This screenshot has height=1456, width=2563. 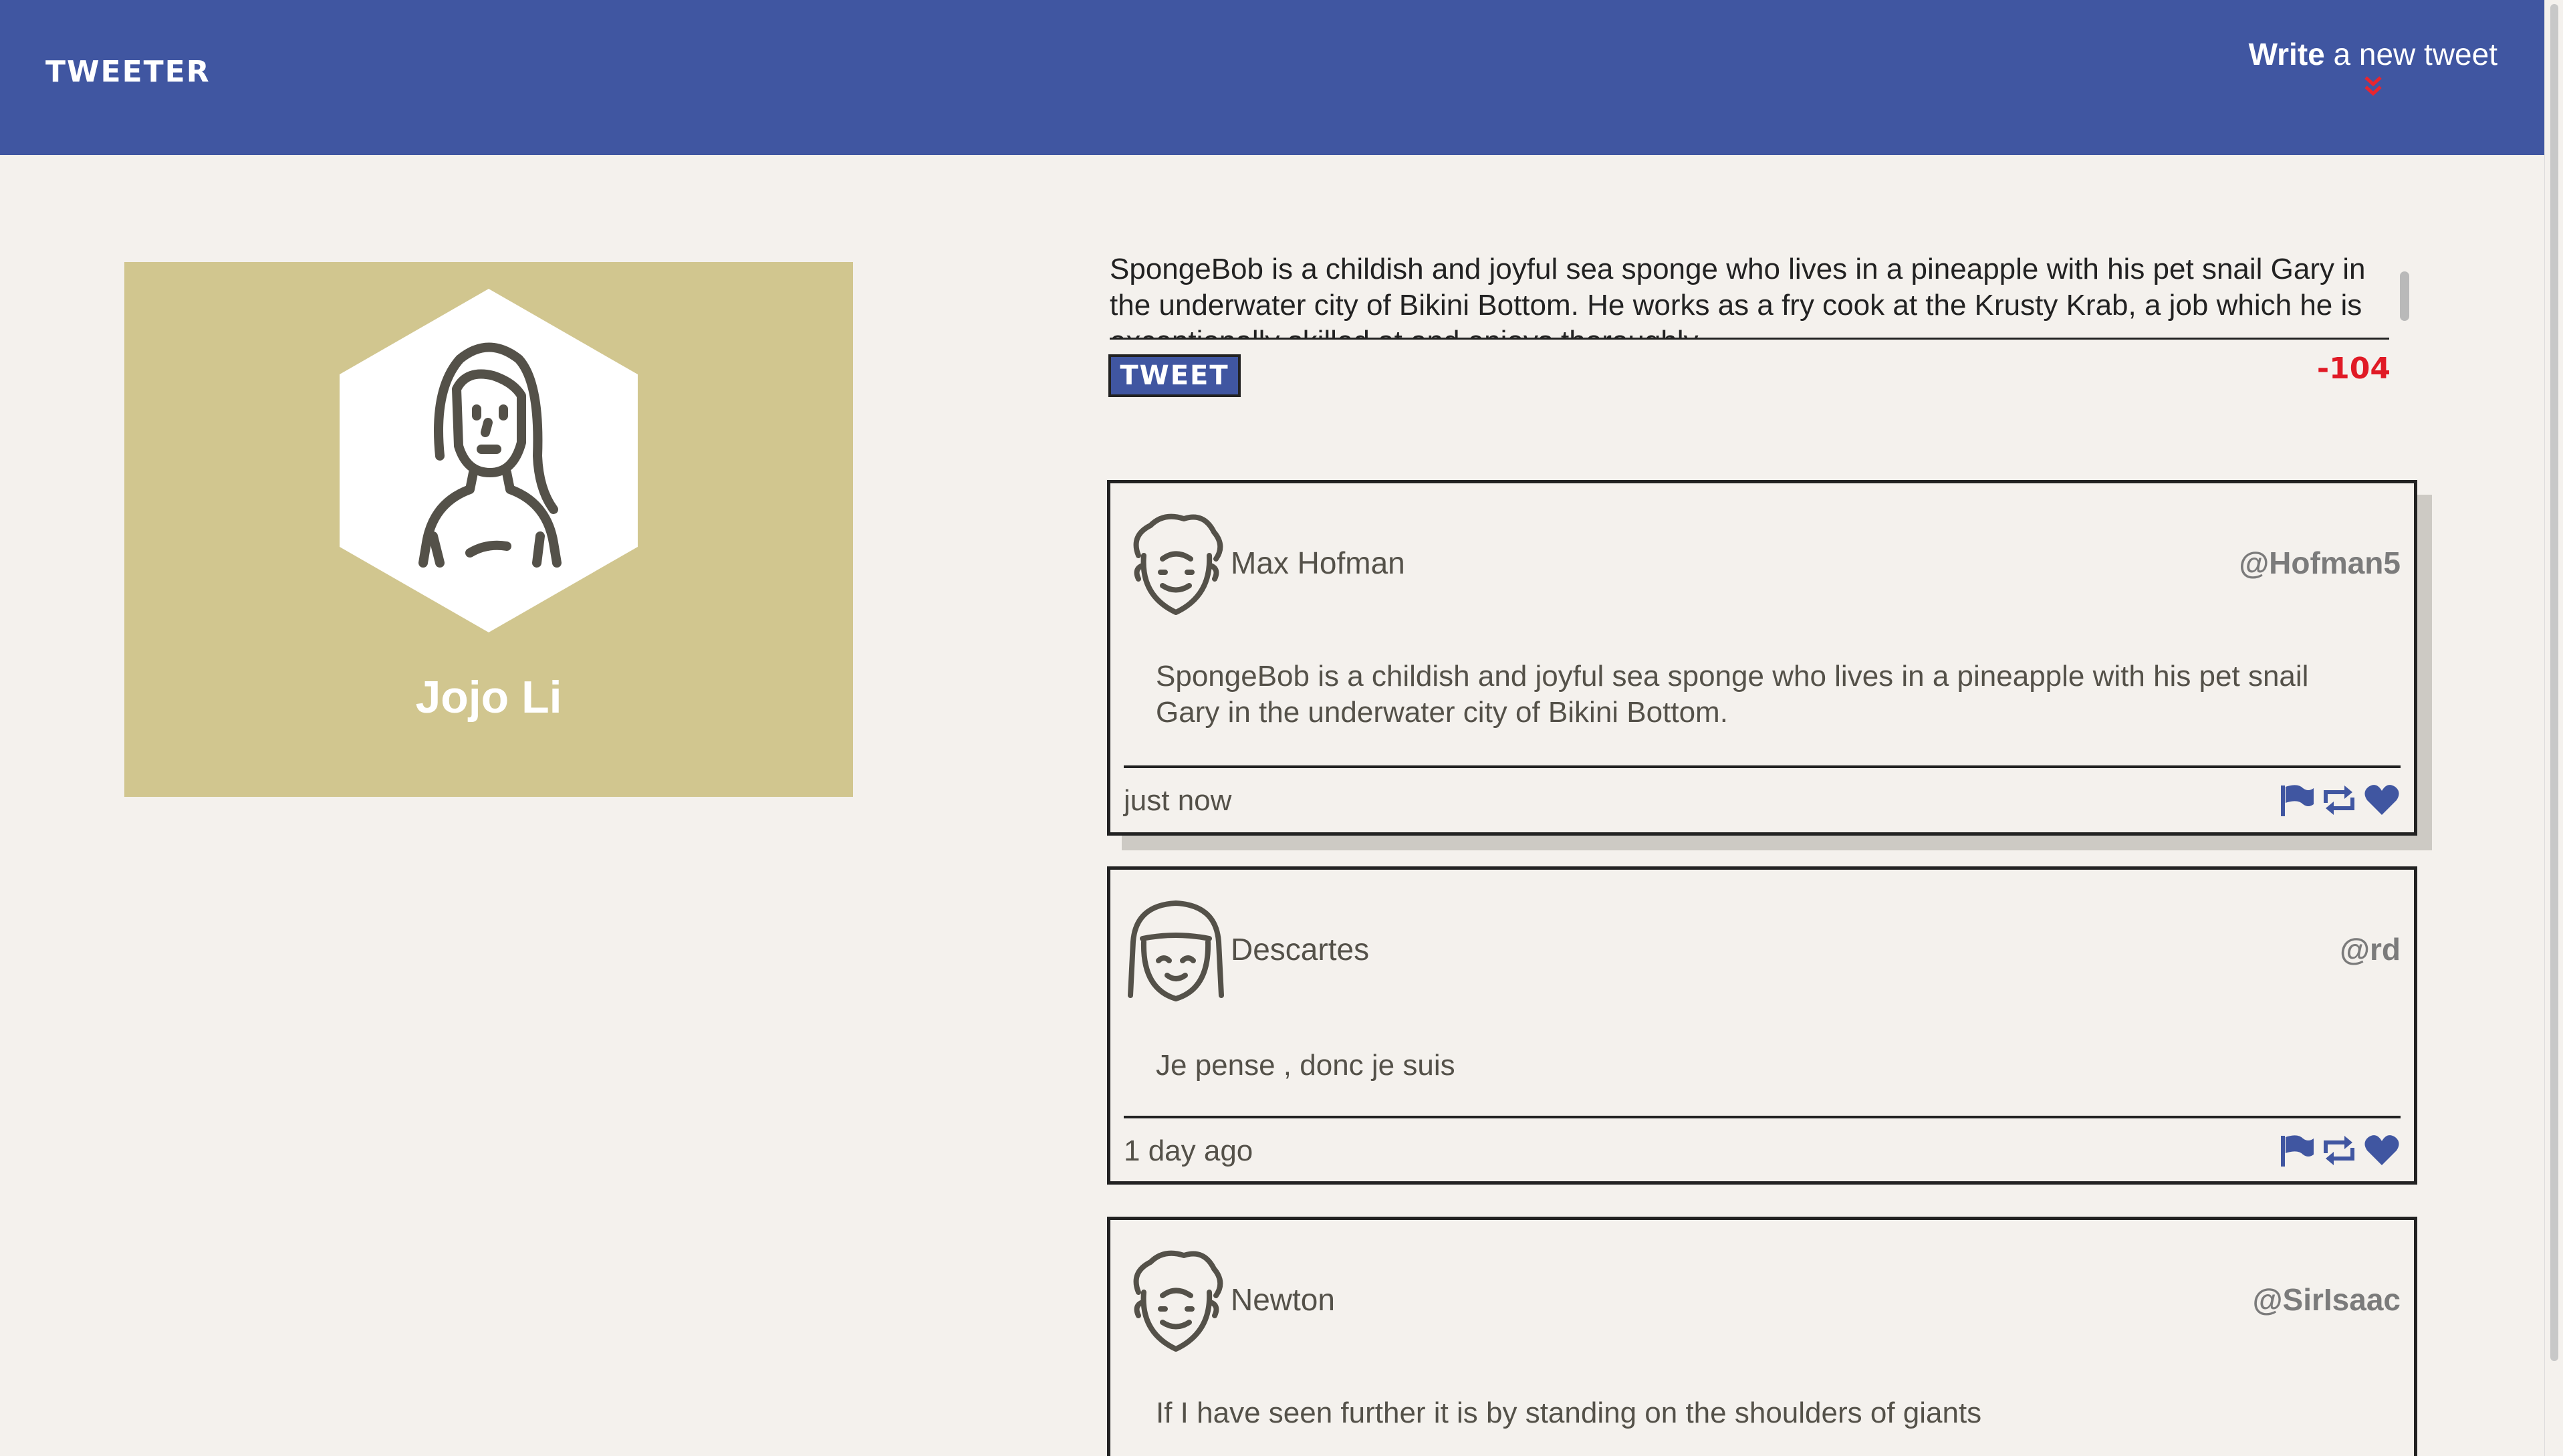 I want to click on scrollbar-thumb, so click(x=2554, y=682).